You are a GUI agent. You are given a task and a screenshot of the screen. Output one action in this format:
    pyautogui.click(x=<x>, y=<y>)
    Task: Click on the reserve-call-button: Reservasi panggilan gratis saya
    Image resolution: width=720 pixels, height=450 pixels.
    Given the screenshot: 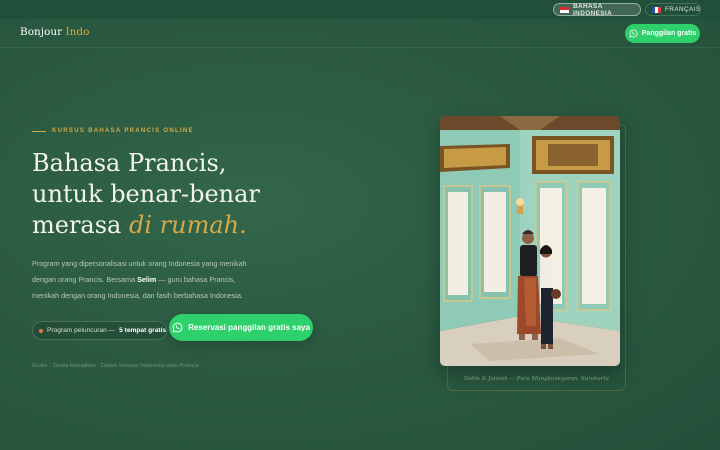 What is the action you would take?
    pyautogui.click(x=241, y=327)
    